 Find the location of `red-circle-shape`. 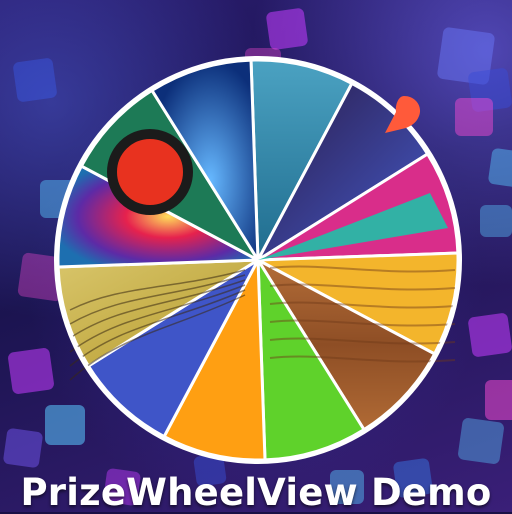

red-circle-shape is located at coordinates (150, 172).